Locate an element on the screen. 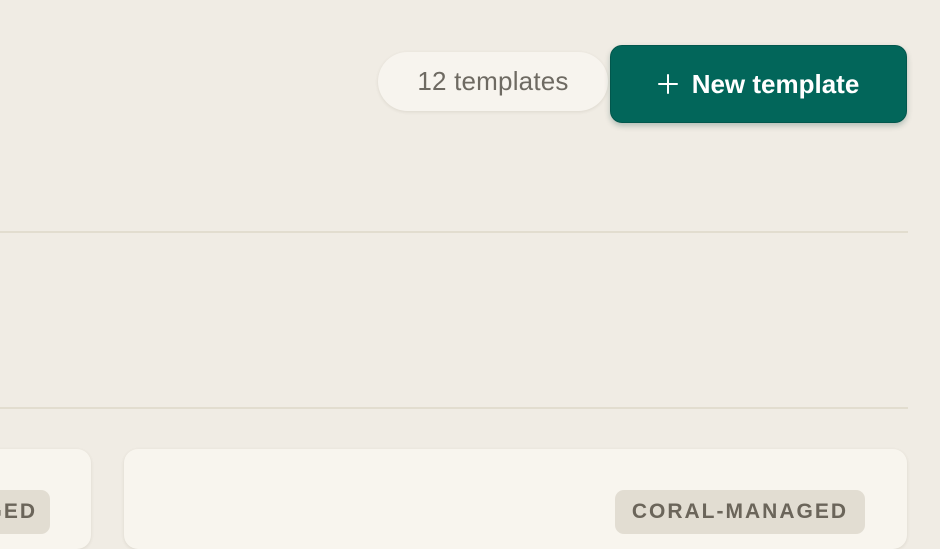 This screenshot has height=549, width=940. template-count-pill: 12 templates is located at coordinates (493, 81).